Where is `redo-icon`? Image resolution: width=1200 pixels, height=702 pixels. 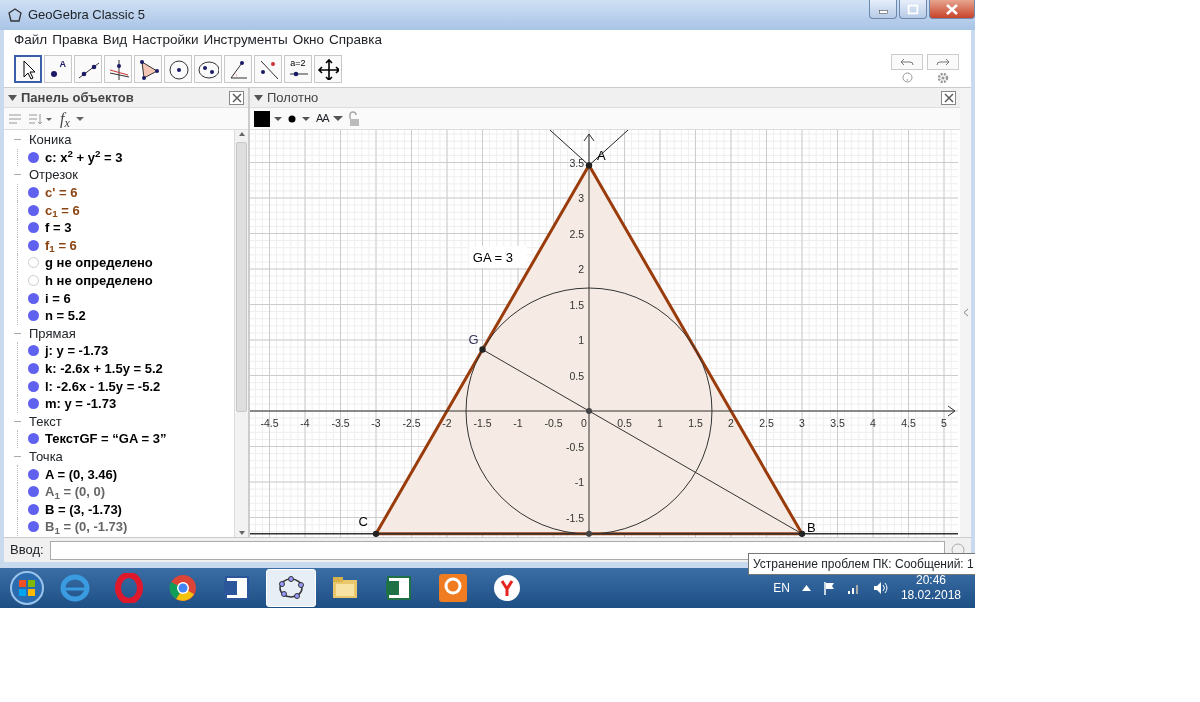
redo-icon is located at coordinates (943, 61).